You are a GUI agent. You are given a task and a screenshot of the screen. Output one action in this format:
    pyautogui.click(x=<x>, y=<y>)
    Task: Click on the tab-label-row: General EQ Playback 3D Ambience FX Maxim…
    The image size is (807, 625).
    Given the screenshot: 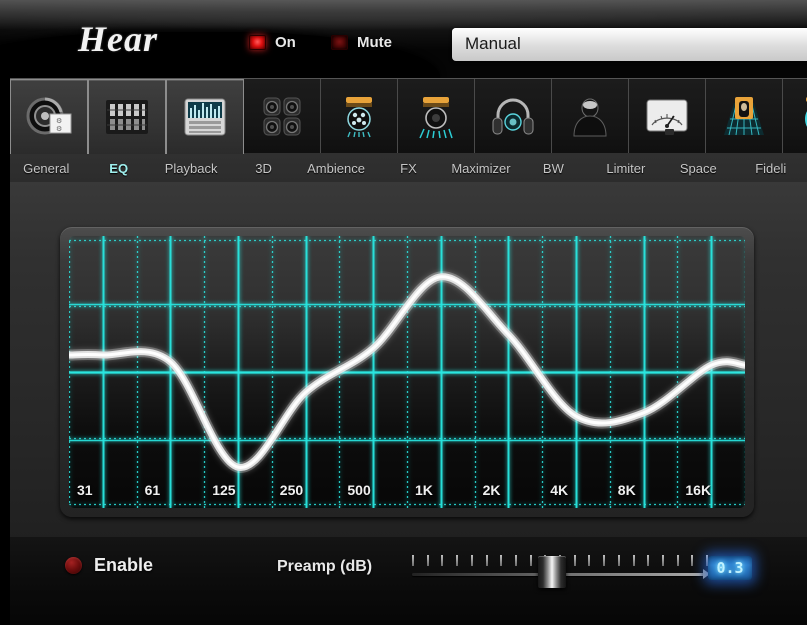 What is the action you would take?
    pyautogui.click(x=408, y=168)
    